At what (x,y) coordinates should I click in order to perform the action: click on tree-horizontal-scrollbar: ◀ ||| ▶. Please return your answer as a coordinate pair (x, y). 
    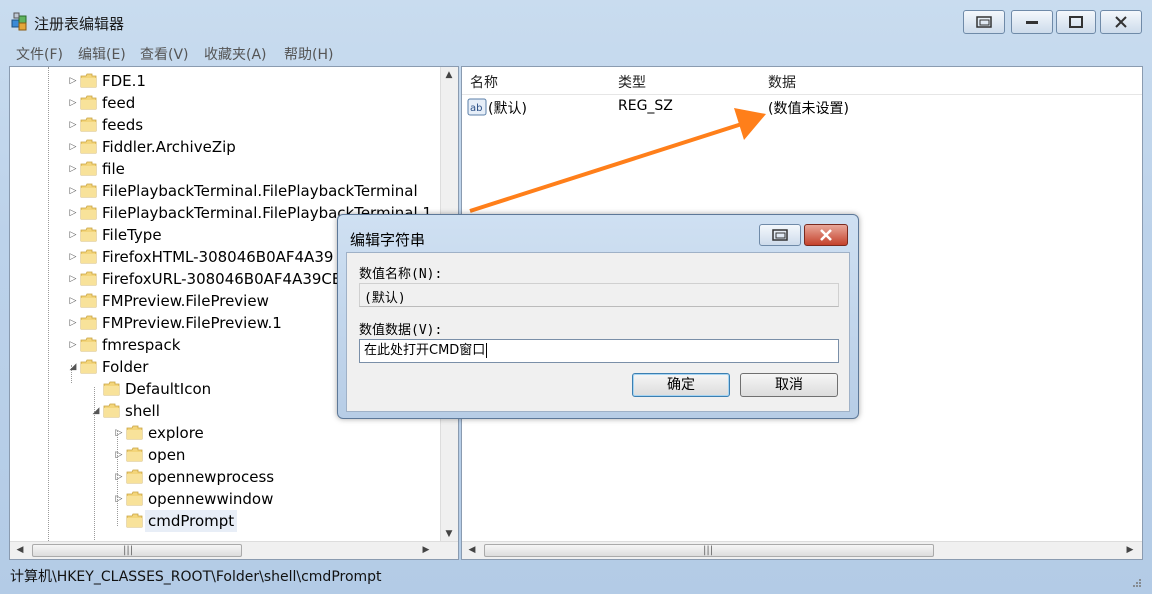
    Looking at the image, I should click on (234, 550).